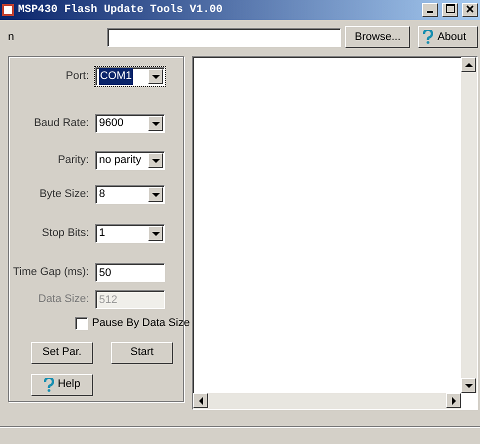 The image size is (480, 444). I want to click on field-label: Time Gap (ms):, so click(51, 272).